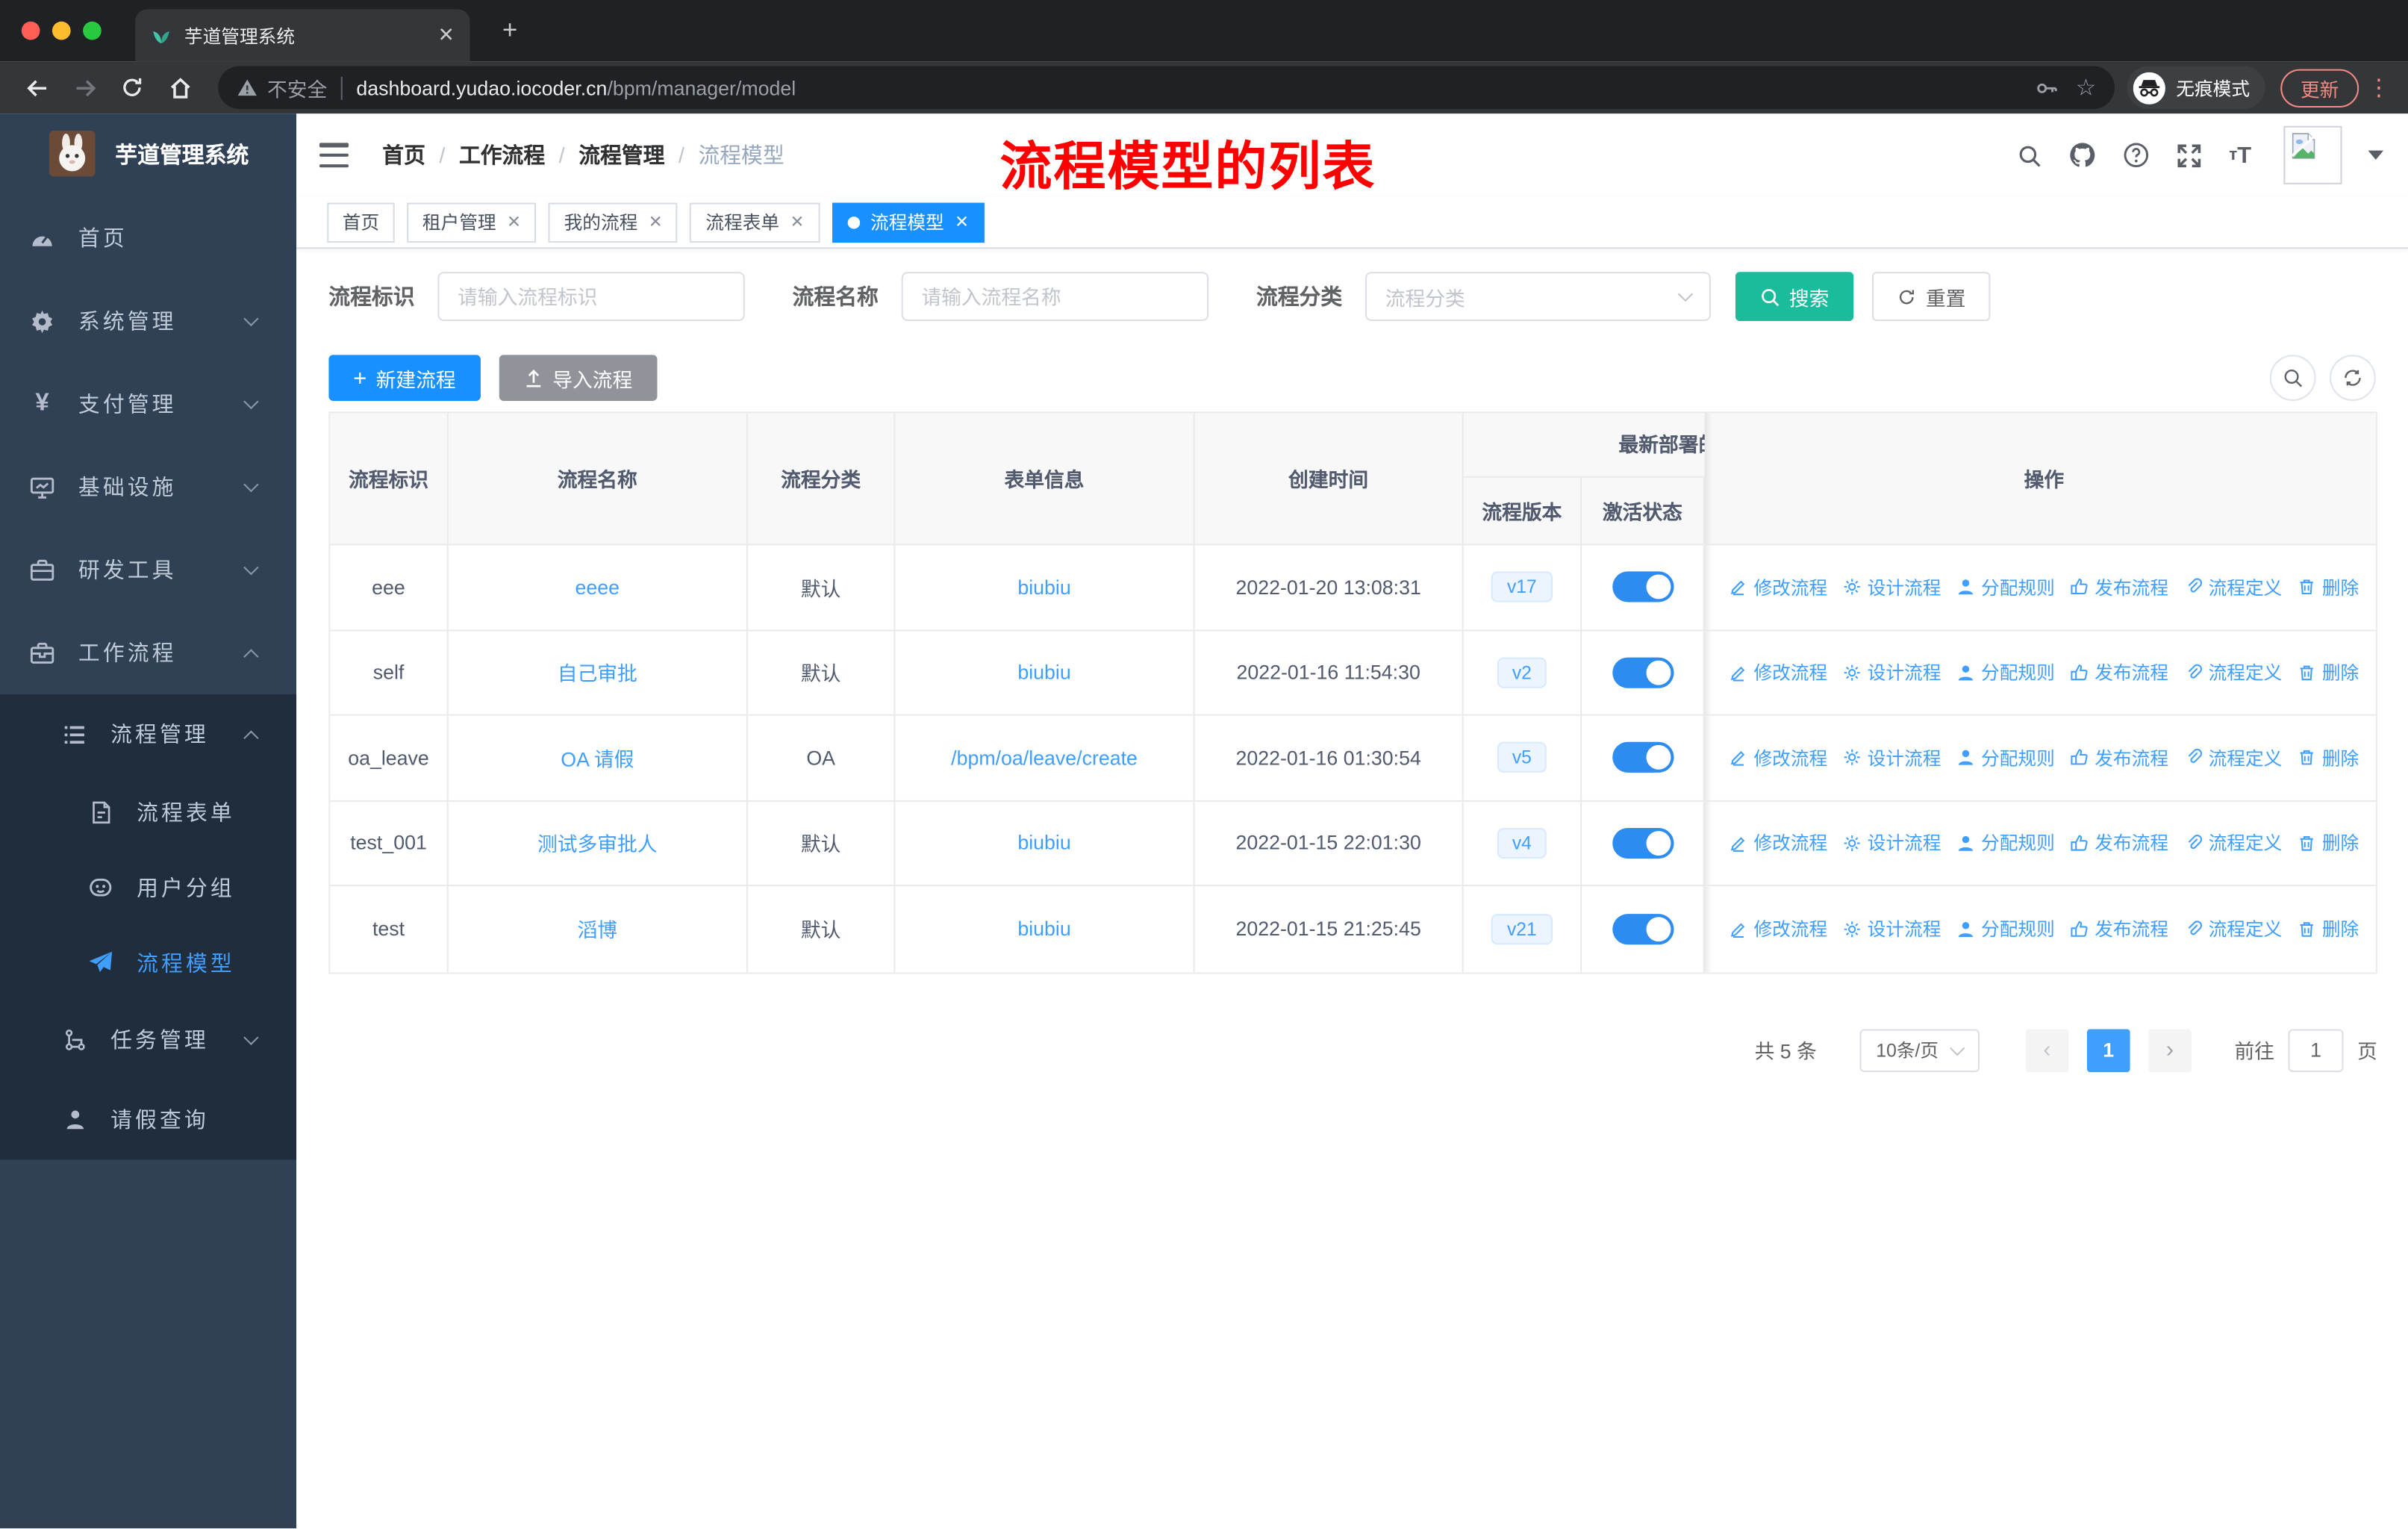 This screenshot has width=2408, height=1529. What do you see at coordinates (148, 1120) in the screenshot?
I see `sidebar-item-leave-query: 请假查询` at bounding box center [148, 1120].